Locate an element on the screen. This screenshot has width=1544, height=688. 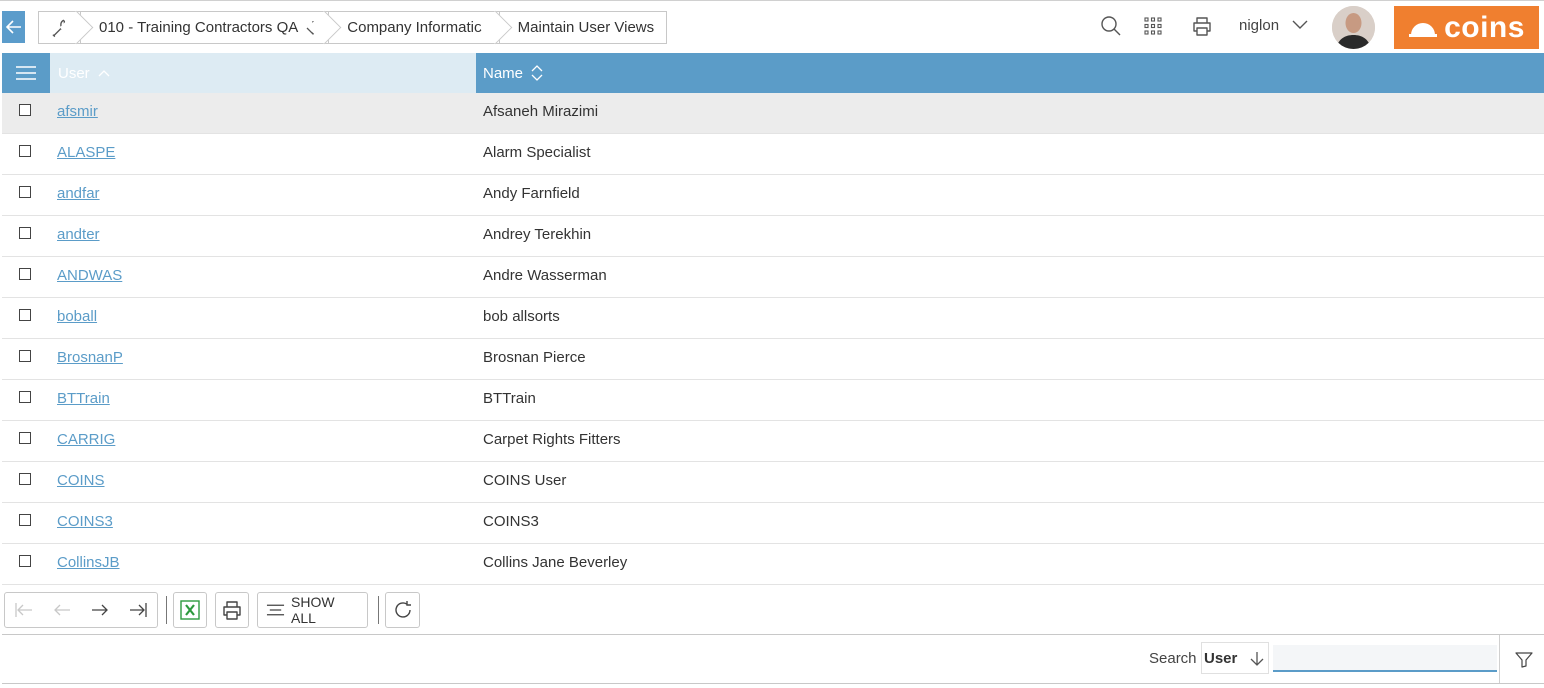
pager is located at coordinates (81, 610).